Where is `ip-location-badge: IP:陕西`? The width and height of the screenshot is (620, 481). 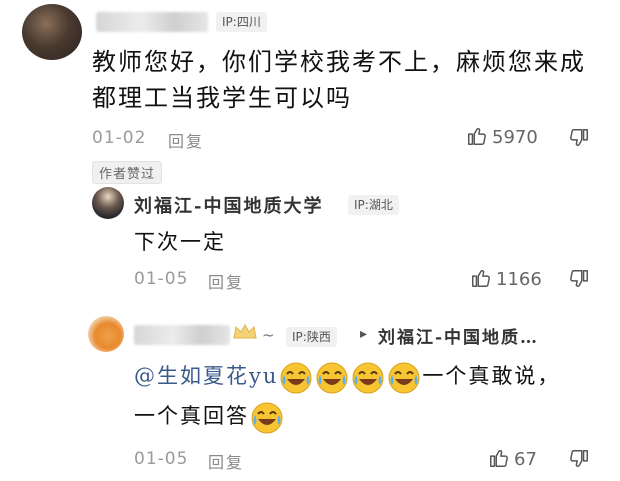 ip-location-badge: IP:陕西 is located at coordinates (311, 337).